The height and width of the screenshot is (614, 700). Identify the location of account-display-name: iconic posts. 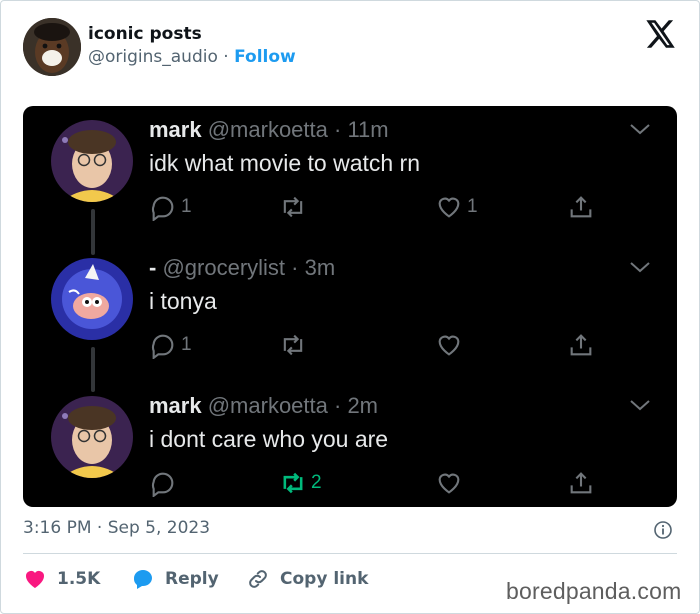
(145, 34).